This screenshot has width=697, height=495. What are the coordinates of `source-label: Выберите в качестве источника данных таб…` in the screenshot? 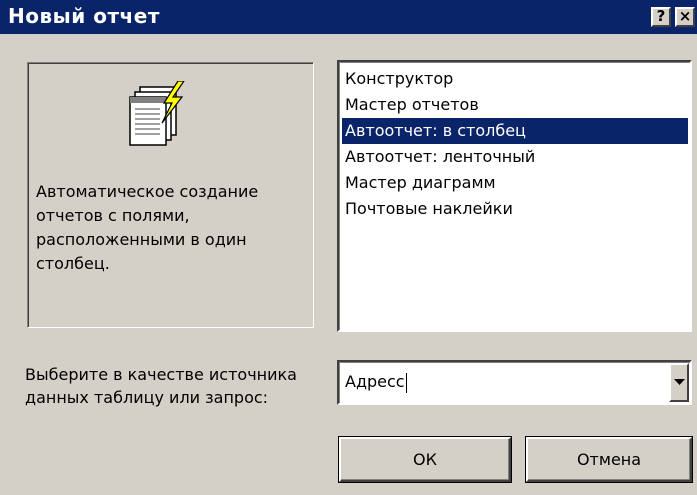 It's located at (161, 386).